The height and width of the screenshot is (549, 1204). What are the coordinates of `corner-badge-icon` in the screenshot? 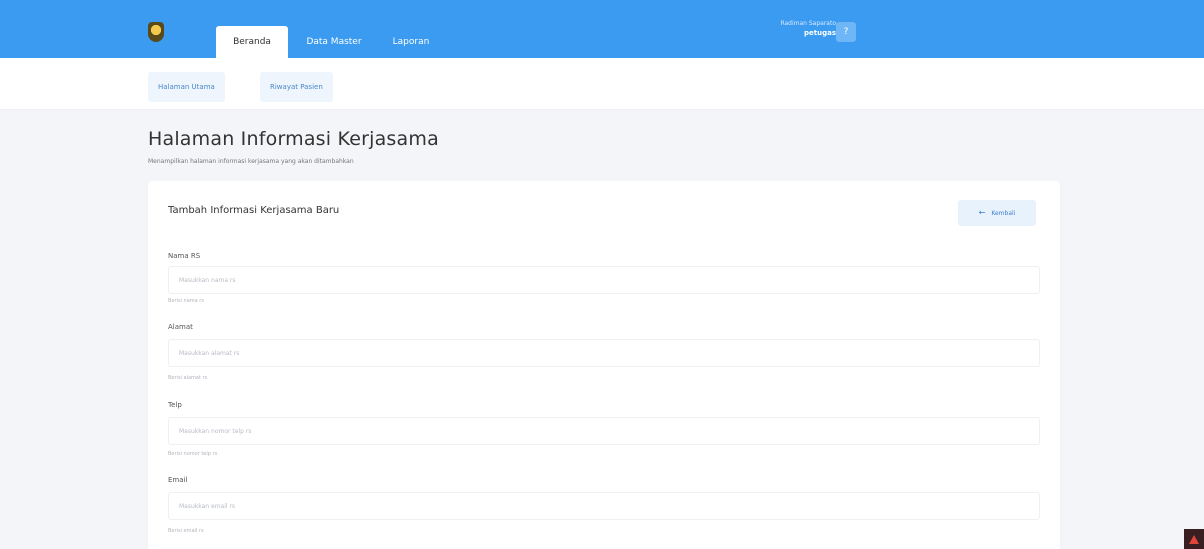 It's located at (1194, 539).